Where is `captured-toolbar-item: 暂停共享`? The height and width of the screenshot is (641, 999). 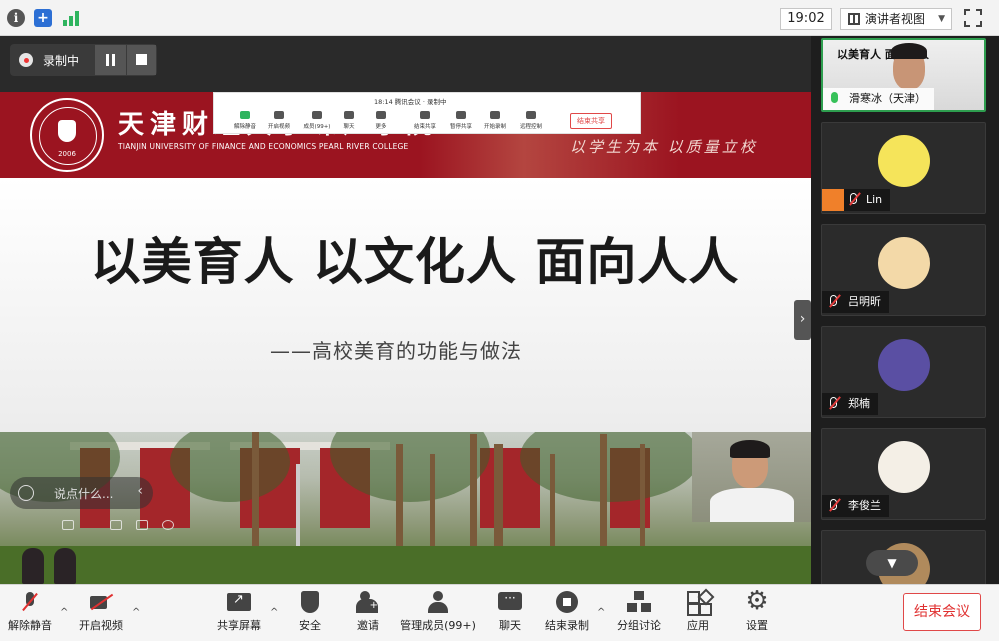 captured-toolbar-item: 暂停共享 is located at coordinates (461, 120).